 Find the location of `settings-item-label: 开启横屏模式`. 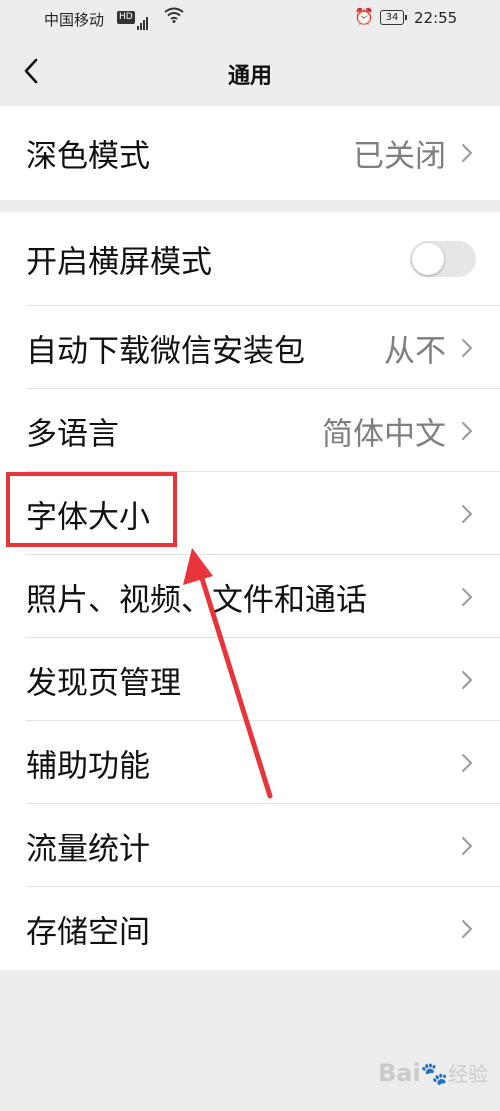

settings-item-label: 开启横屏模式 is located at coordinates (119, 262).